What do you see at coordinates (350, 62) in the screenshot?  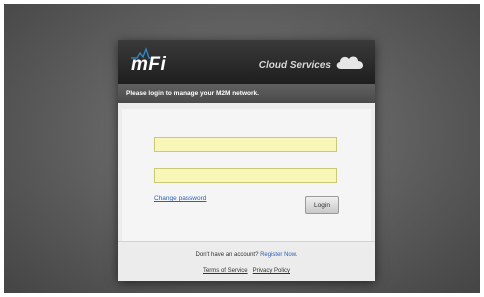 I see `cloud-icon` at bounding box center [350, 62].